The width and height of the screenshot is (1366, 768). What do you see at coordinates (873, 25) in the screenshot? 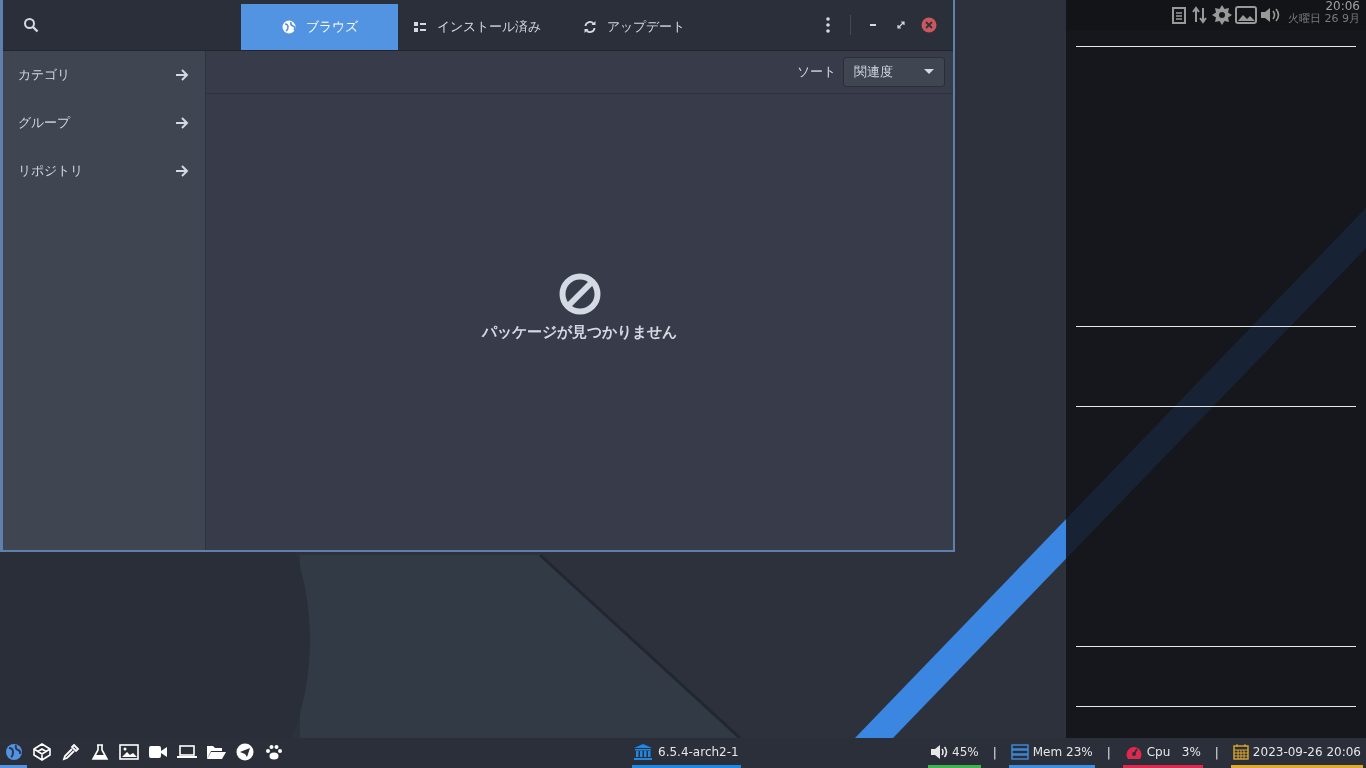
I see `minimize-icon` at bounding box center [873, 25].